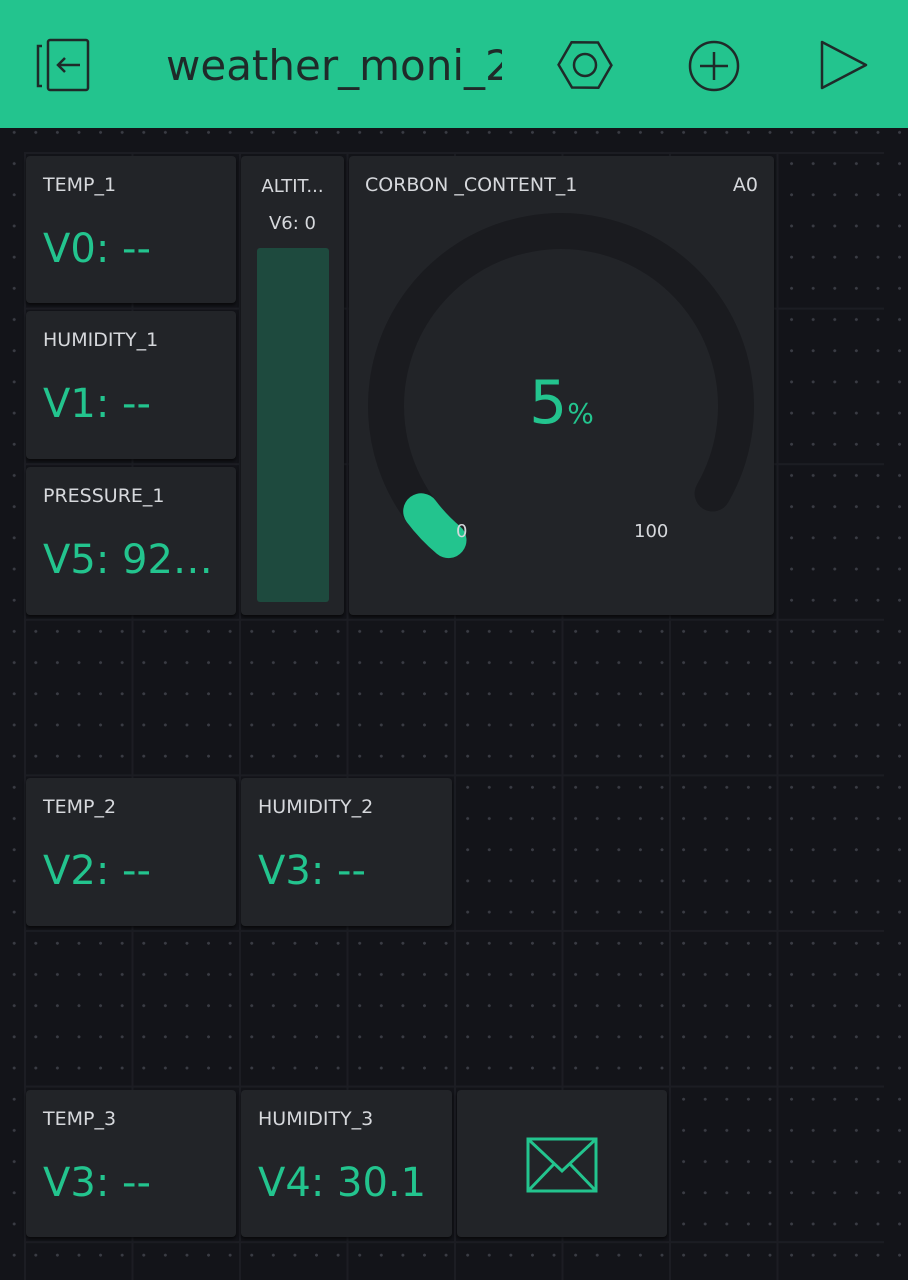 The height and width of the screenshot is (1280, 908). What do you see at coordinates (97, 249) in the screenshot?
I see `widget-value: V0: --` at bounding box center [97, 249].